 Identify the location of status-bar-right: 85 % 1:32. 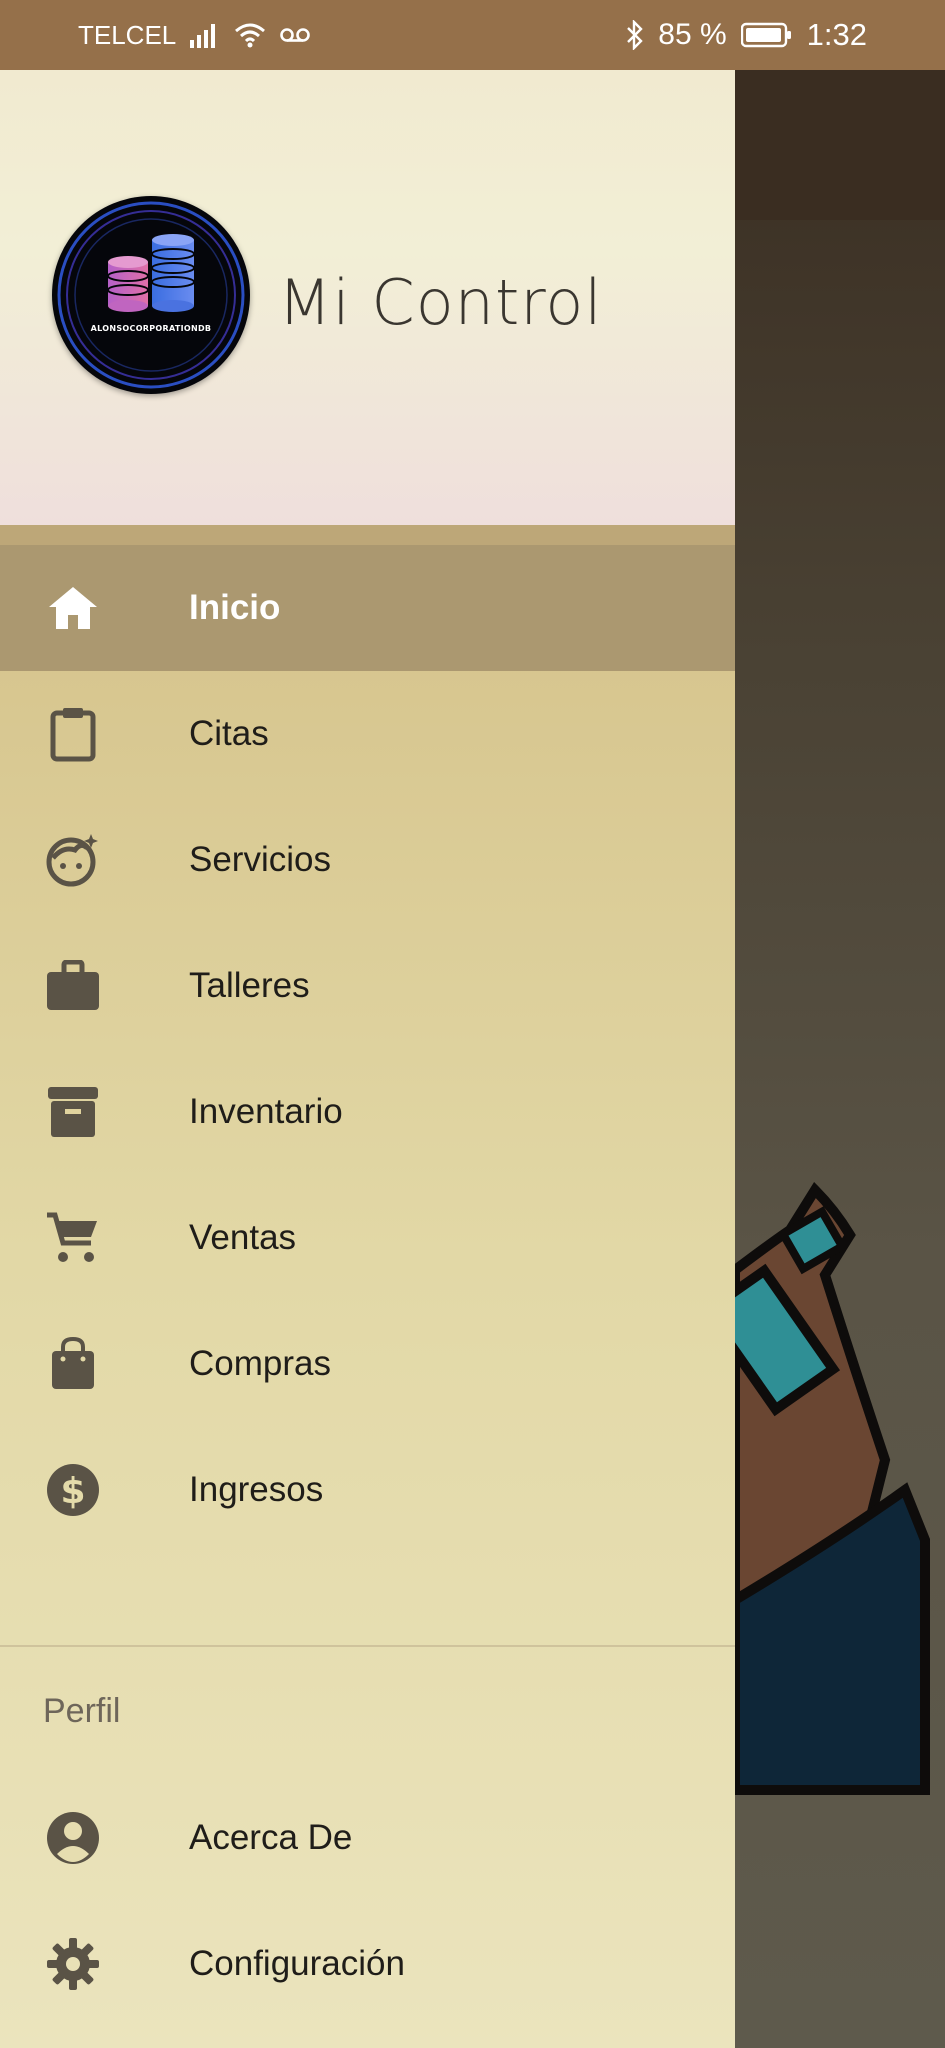
(746, 35).